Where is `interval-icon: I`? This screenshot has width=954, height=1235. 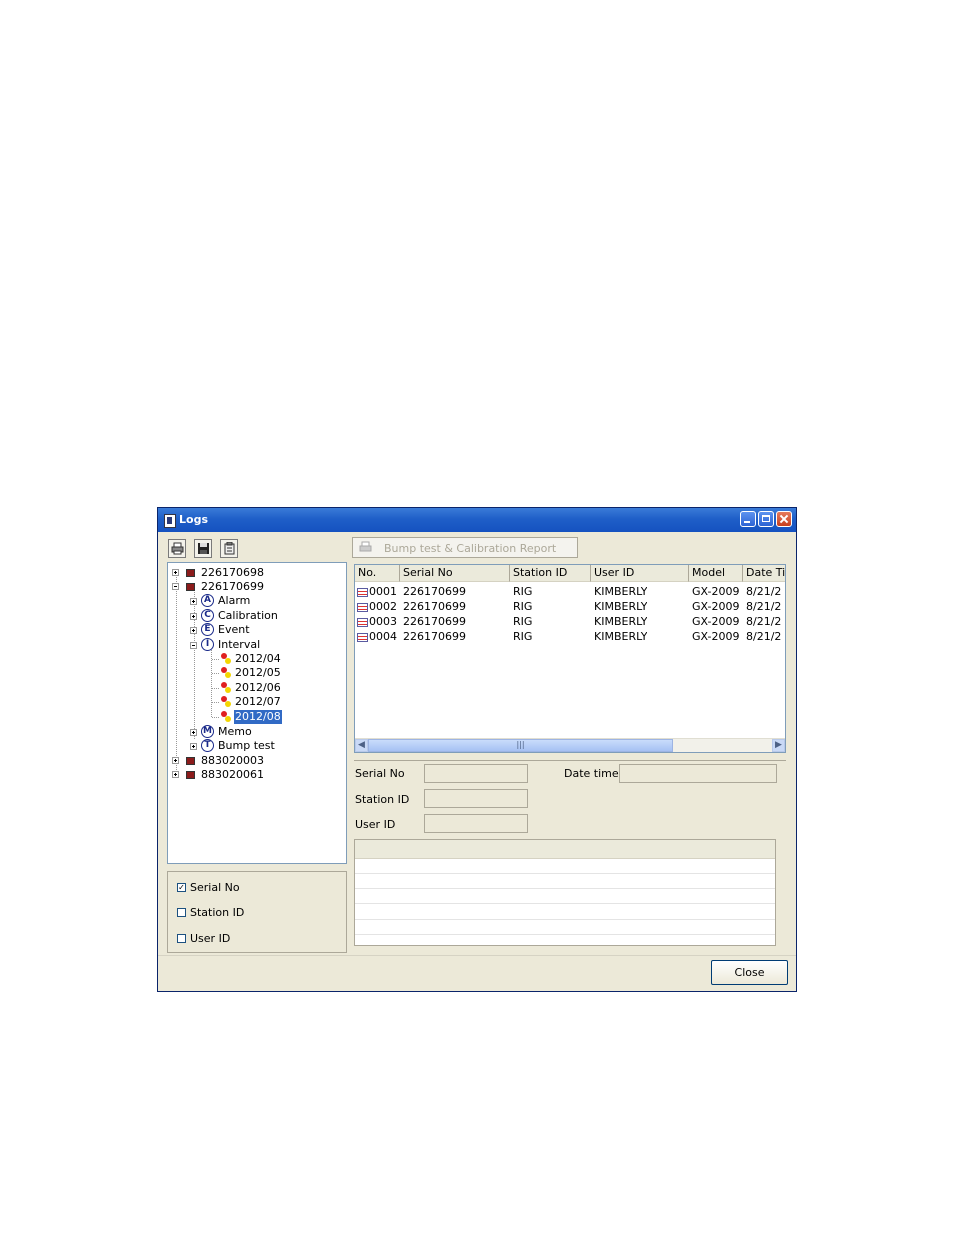 interval-icon: I is located at coordinates (207, 644).